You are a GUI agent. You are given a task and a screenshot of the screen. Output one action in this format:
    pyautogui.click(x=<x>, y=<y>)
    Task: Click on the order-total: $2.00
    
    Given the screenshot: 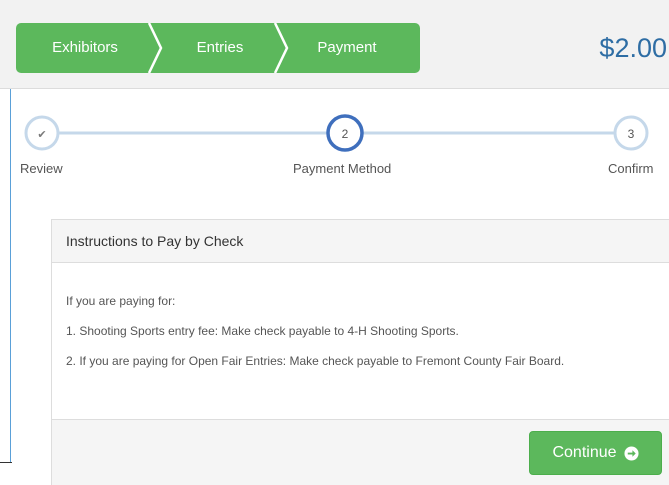 What is the action you would take?
    pyautogui.click(x=633, y=48)
    